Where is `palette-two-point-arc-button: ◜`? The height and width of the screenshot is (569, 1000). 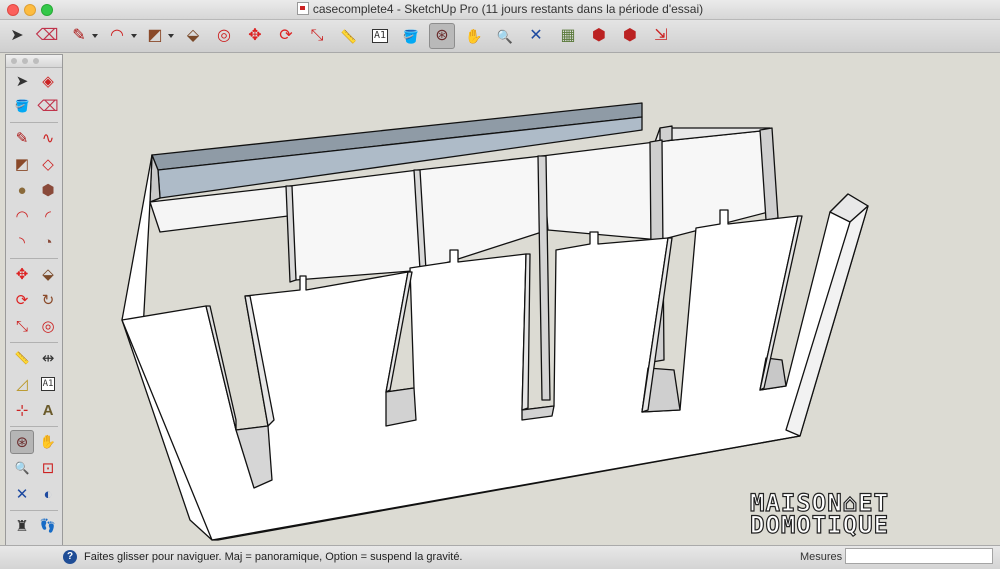
palette-two-point-arc-button: ◜ is located at coordinates (48, 216).